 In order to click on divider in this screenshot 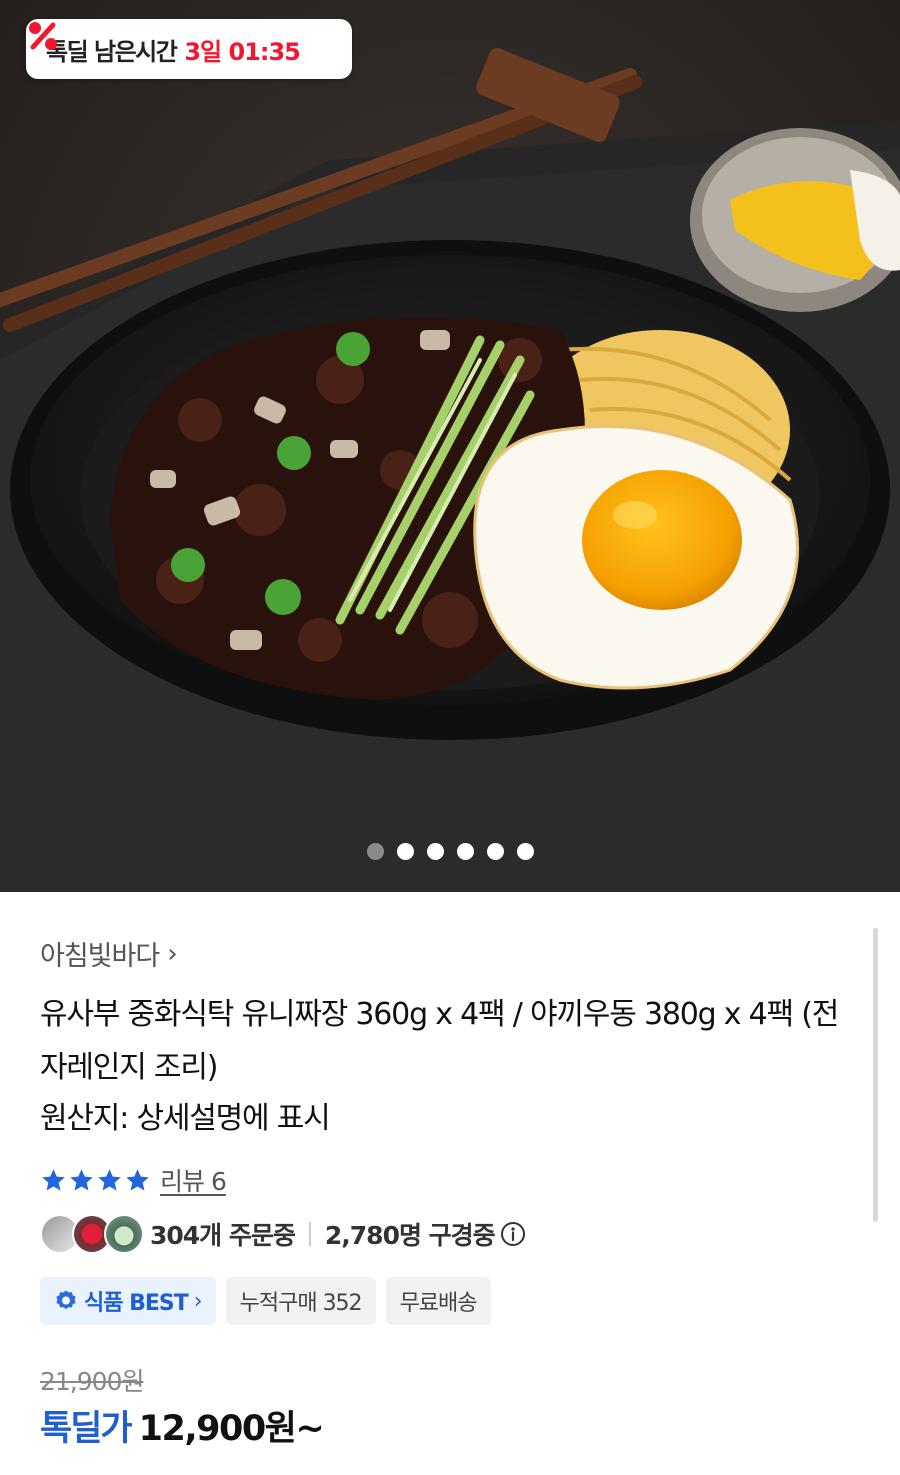, I will do `click(309, 1234)`.